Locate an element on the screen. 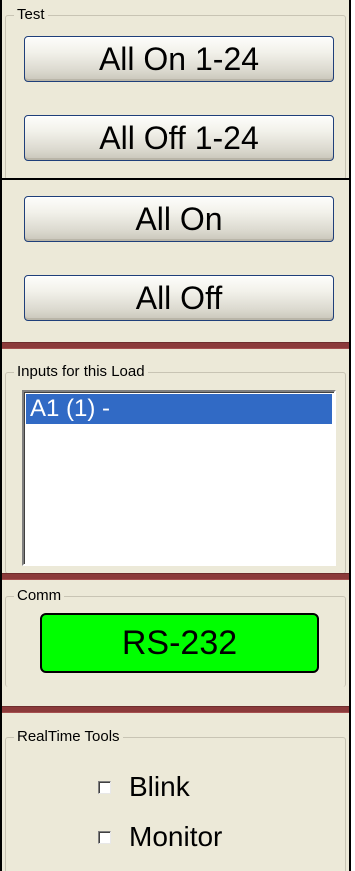  monitor-checkbox-box is located at coordinates (104, 837).